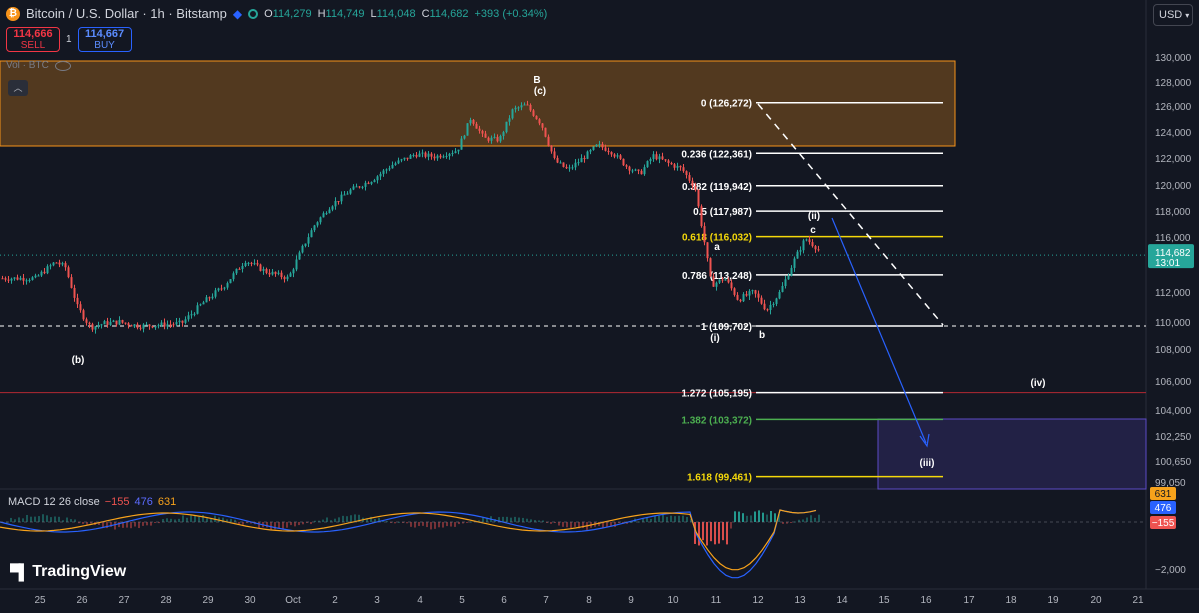 The width and height of the screenshot is (1199, 613). Describe the element at coordinates (813, 230) in the screenshot. I see `wave-label: c` at that location.